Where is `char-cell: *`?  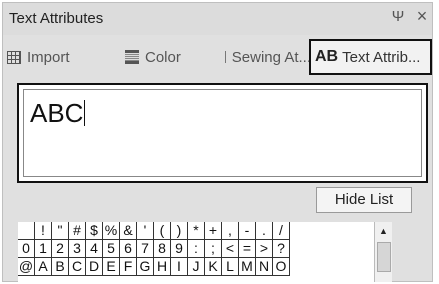
char-cell: * is located at coordinates (196, 231).